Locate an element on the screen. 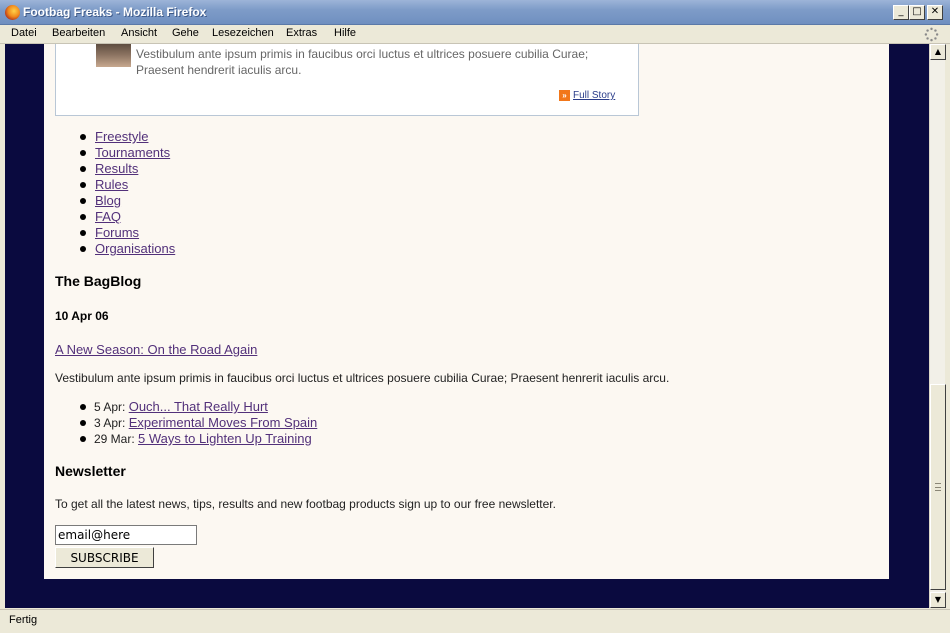 This screenshot has height=633, width=950. menu-bearbeiten: Bearbeiten is located at coordinates (78, 33).